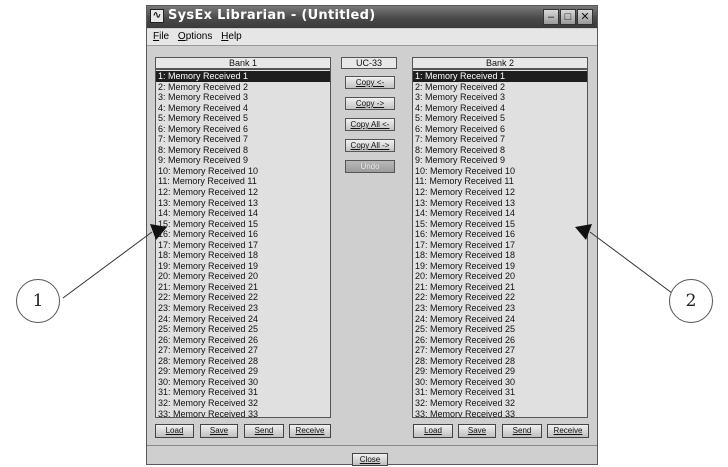  I want to click on callout-lines, so click(369, 261).